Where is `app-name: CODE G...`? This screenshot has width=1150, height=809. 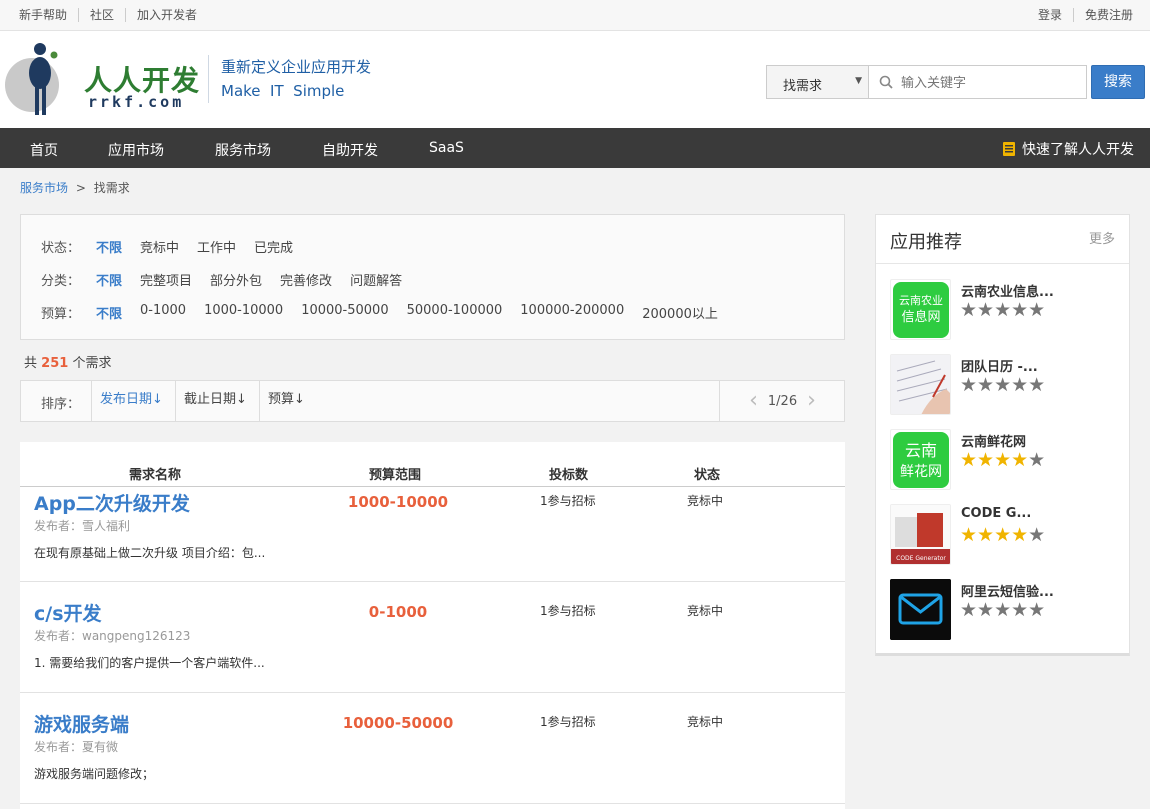 app-name: CODE G... is located at coordinates (996, 513).